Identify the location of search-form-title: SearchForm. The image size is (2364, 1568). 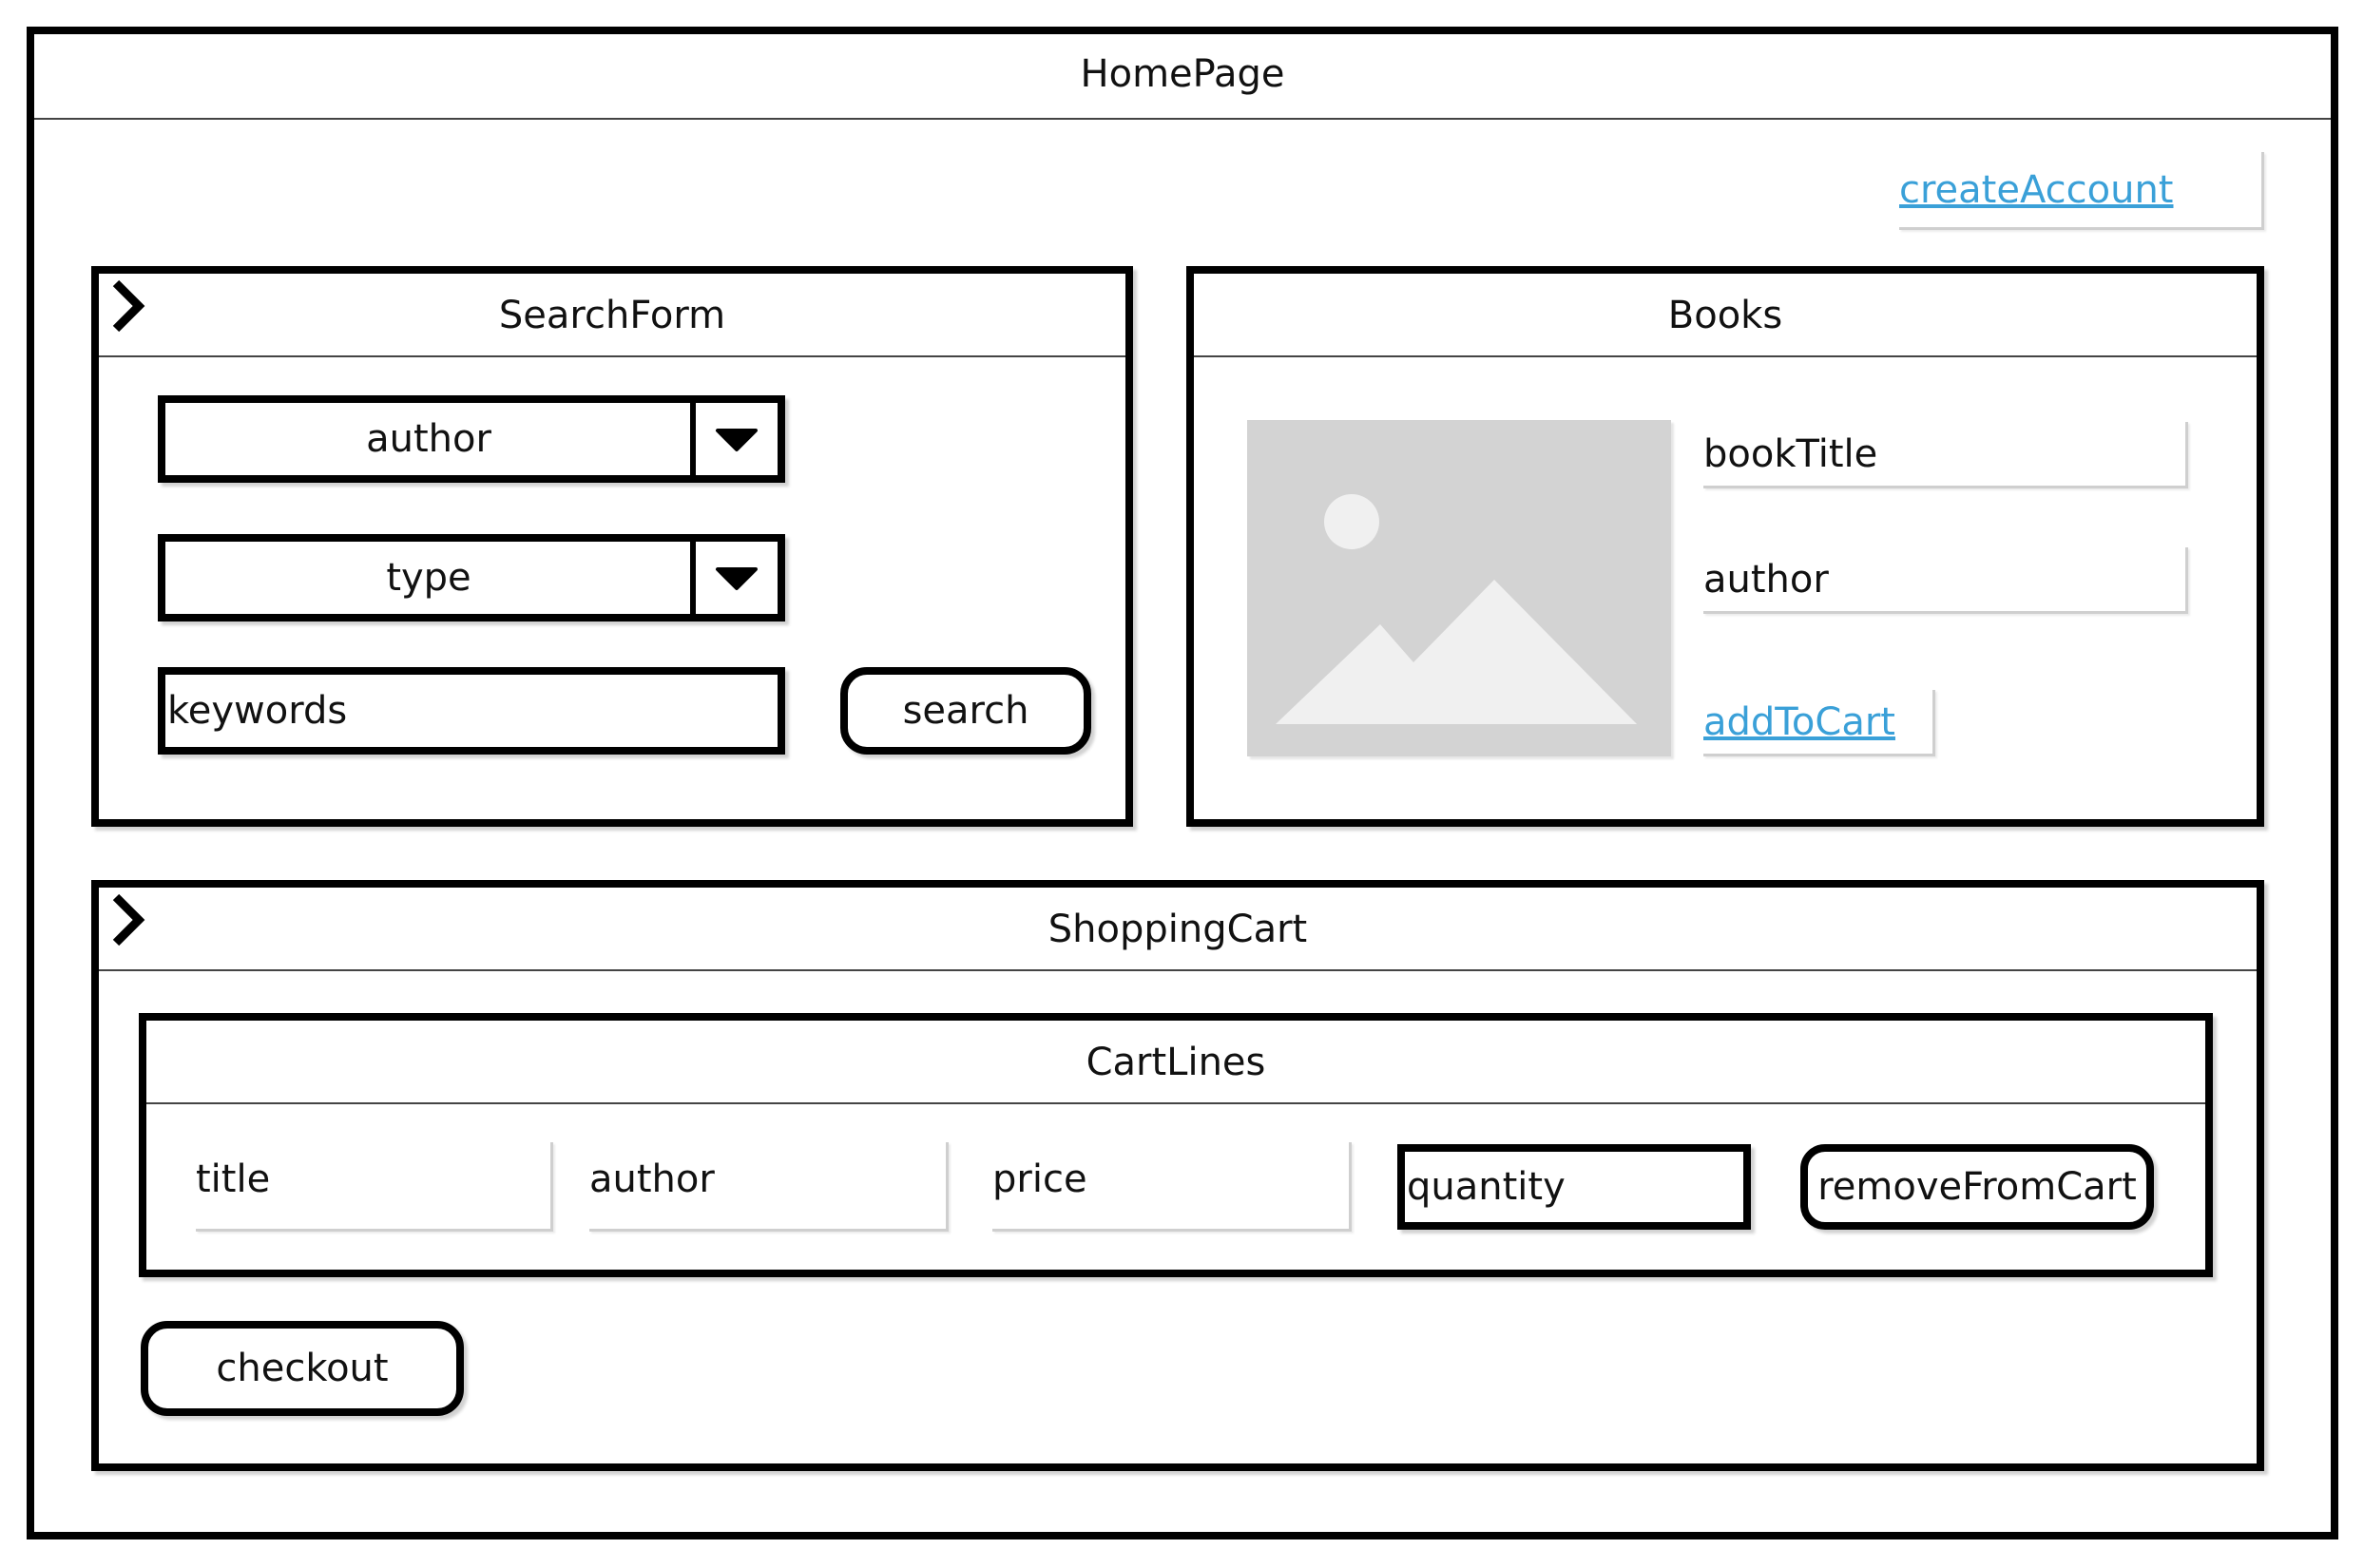
(612, 316).